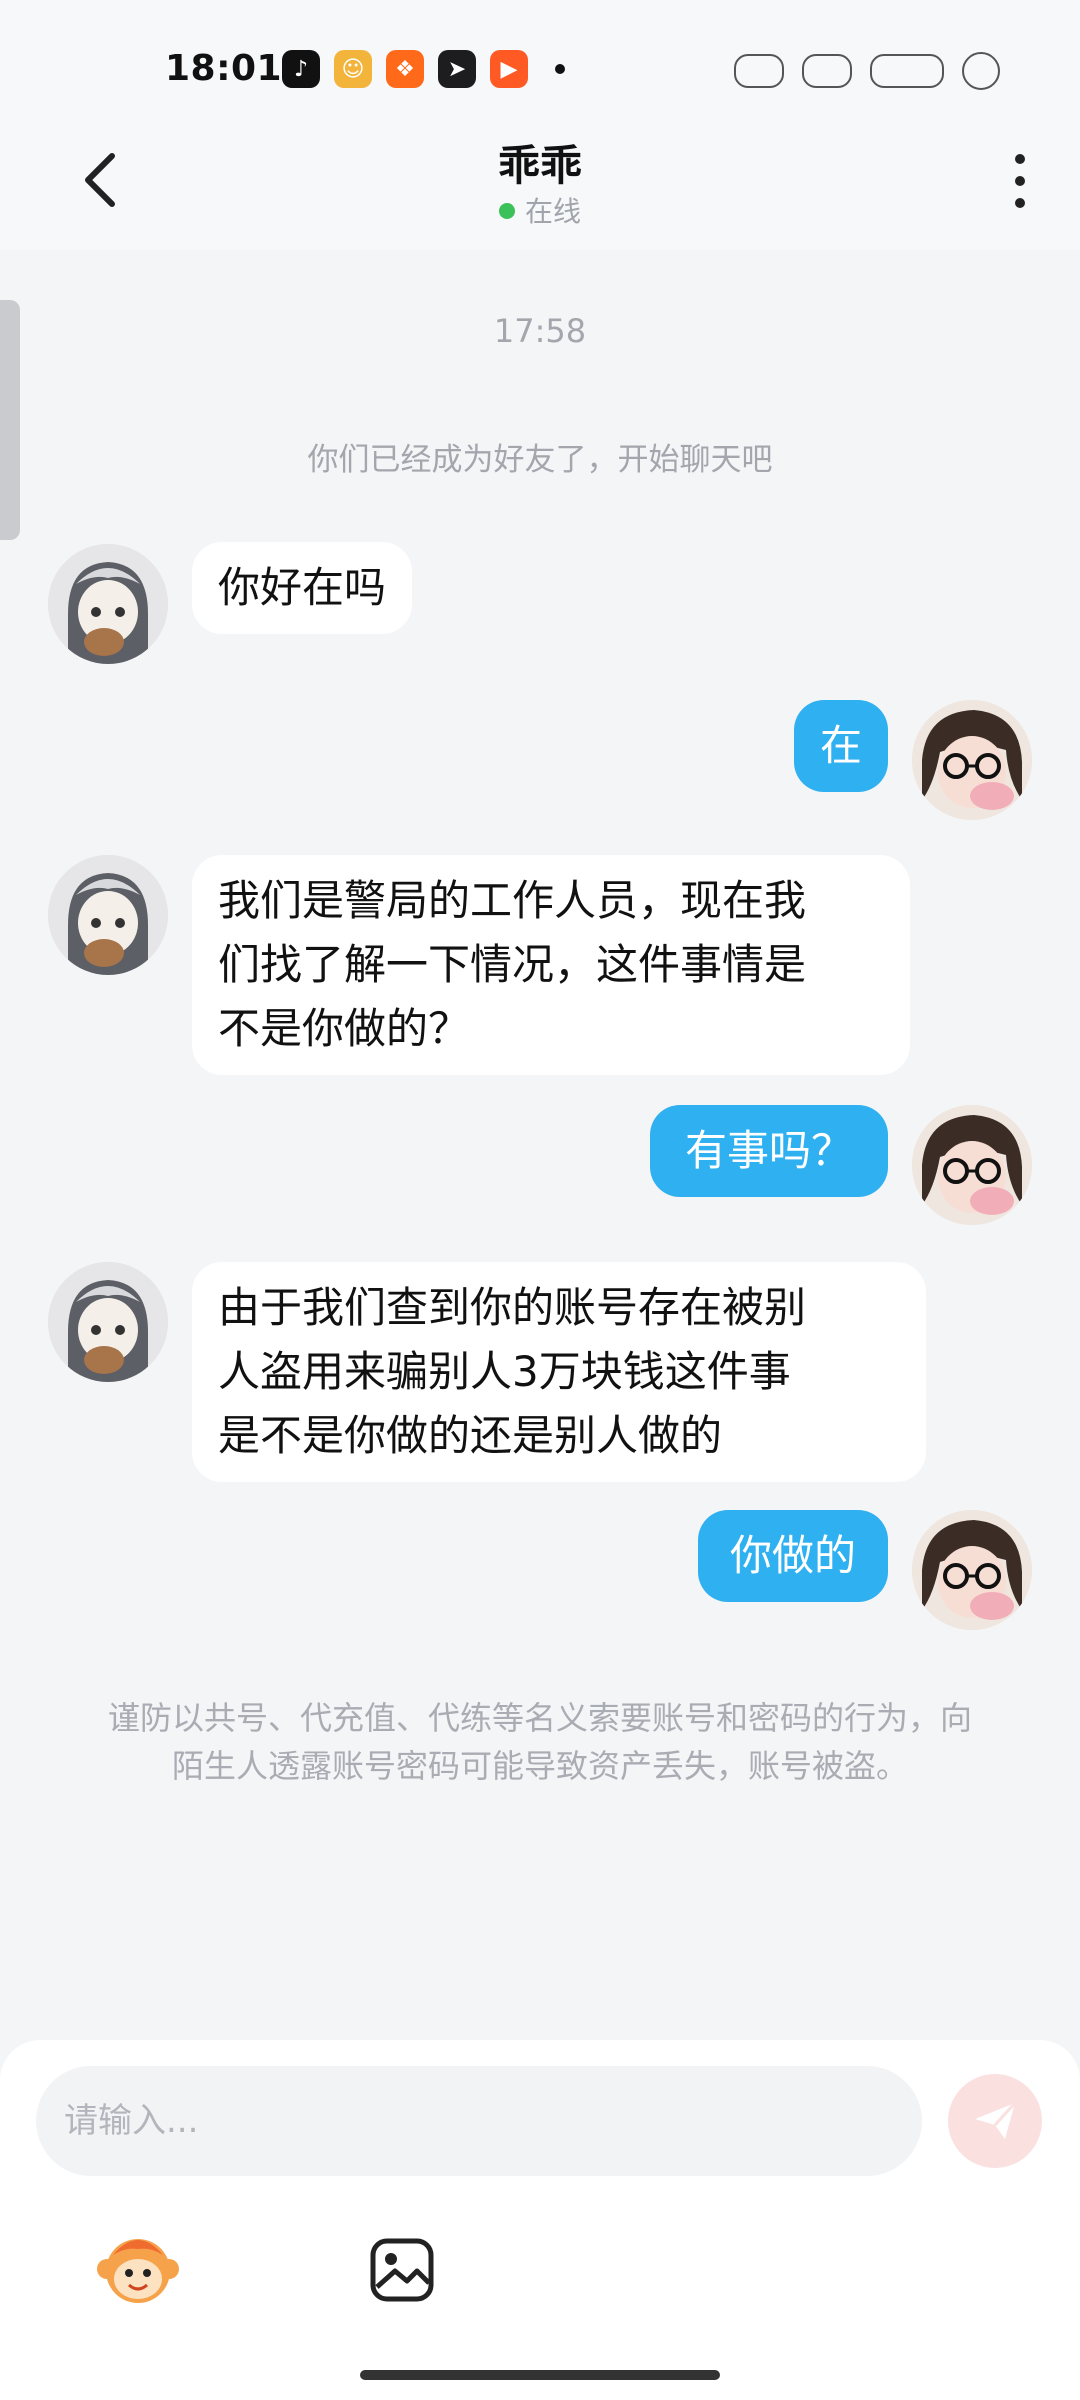 Image resolution: width=1080 pixels, height=2400 pixels. What do you see at coordinates (457, 69) in the screenshot?
I see `arrow-app-icon: ➤` at bounding box center [457, 69].